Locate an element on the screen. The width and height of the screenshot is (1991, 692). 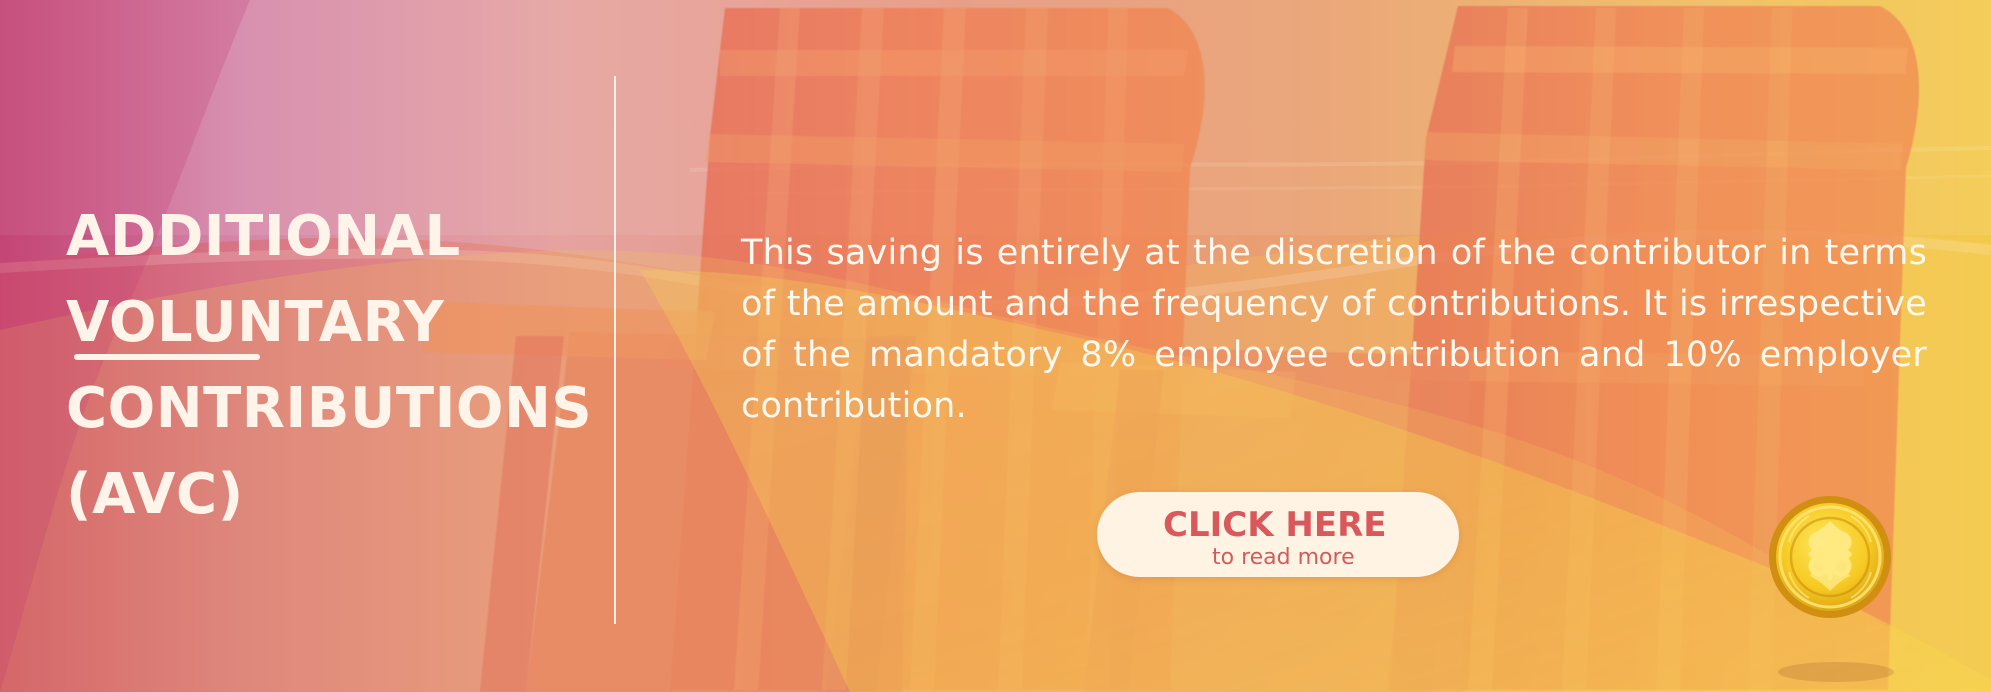
gold-medal-icon is located at coordinates (1830, 557).